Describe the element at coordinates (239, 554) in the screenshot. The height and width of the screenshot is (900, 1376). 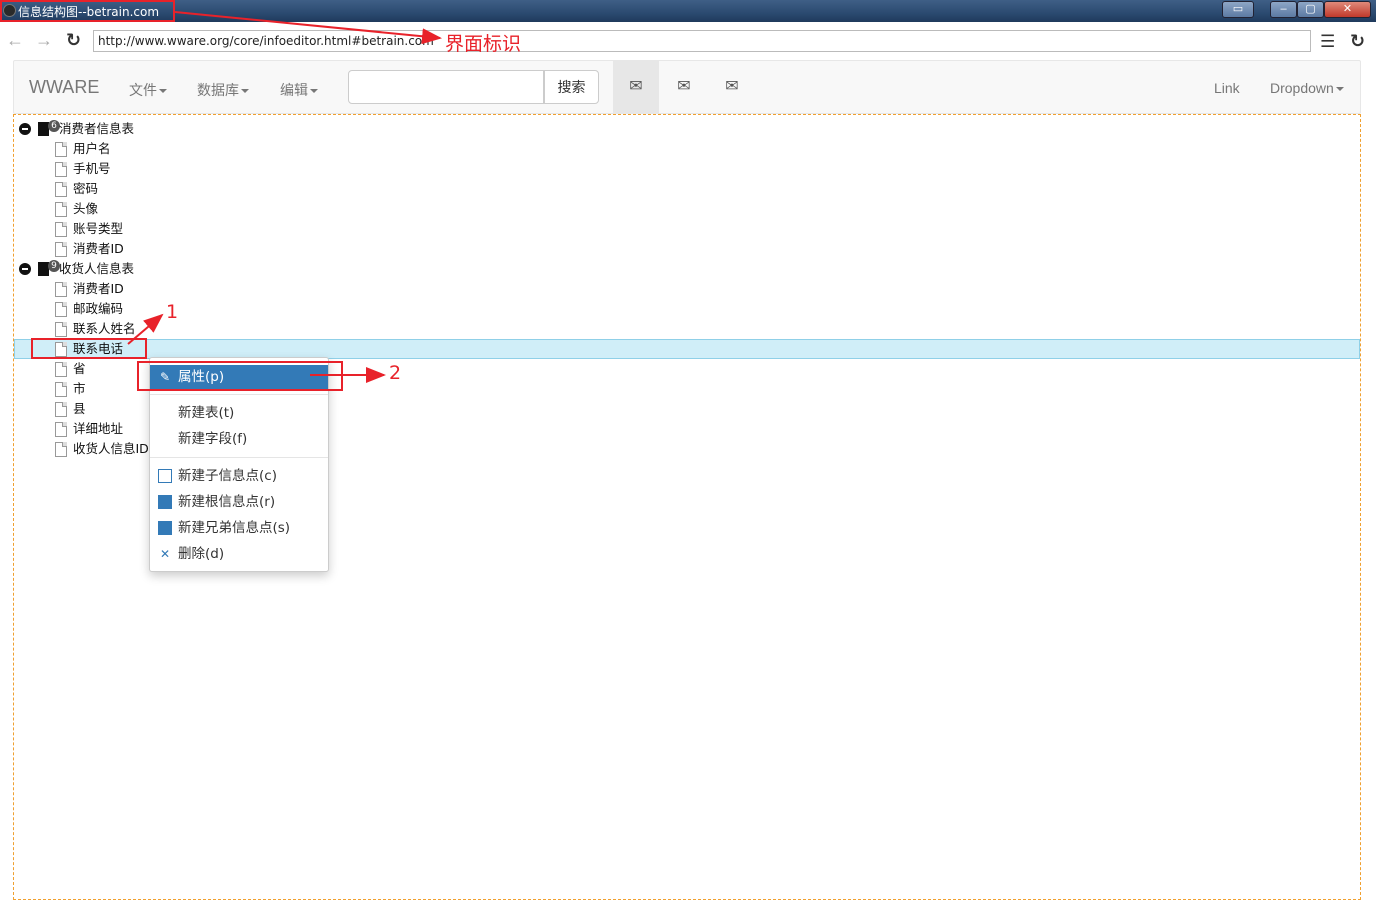
I see `menu-item-delete: ✕ 删除(d)` at that location.